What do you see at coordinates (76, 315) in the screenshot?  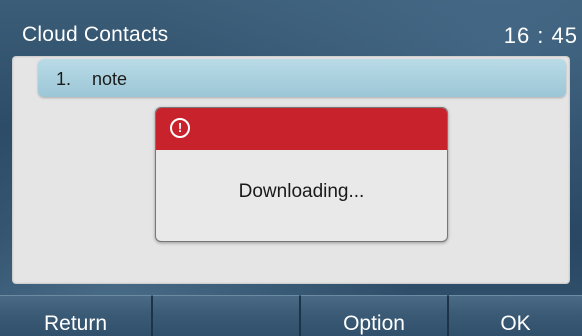 I see `return-button: Return` at bounding box center [76, 315].